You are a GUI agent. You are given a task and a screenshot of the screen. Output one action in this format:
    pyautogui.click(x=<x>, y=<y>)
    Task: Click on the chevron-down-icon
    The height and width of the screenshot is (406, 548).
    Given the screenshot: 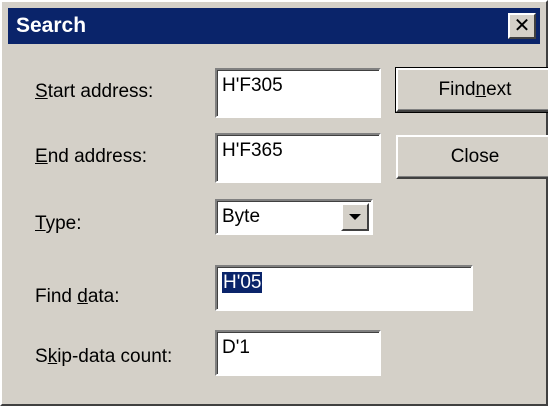 What is the action you would take?
    pyautogui.click(x=355, y=217)
    